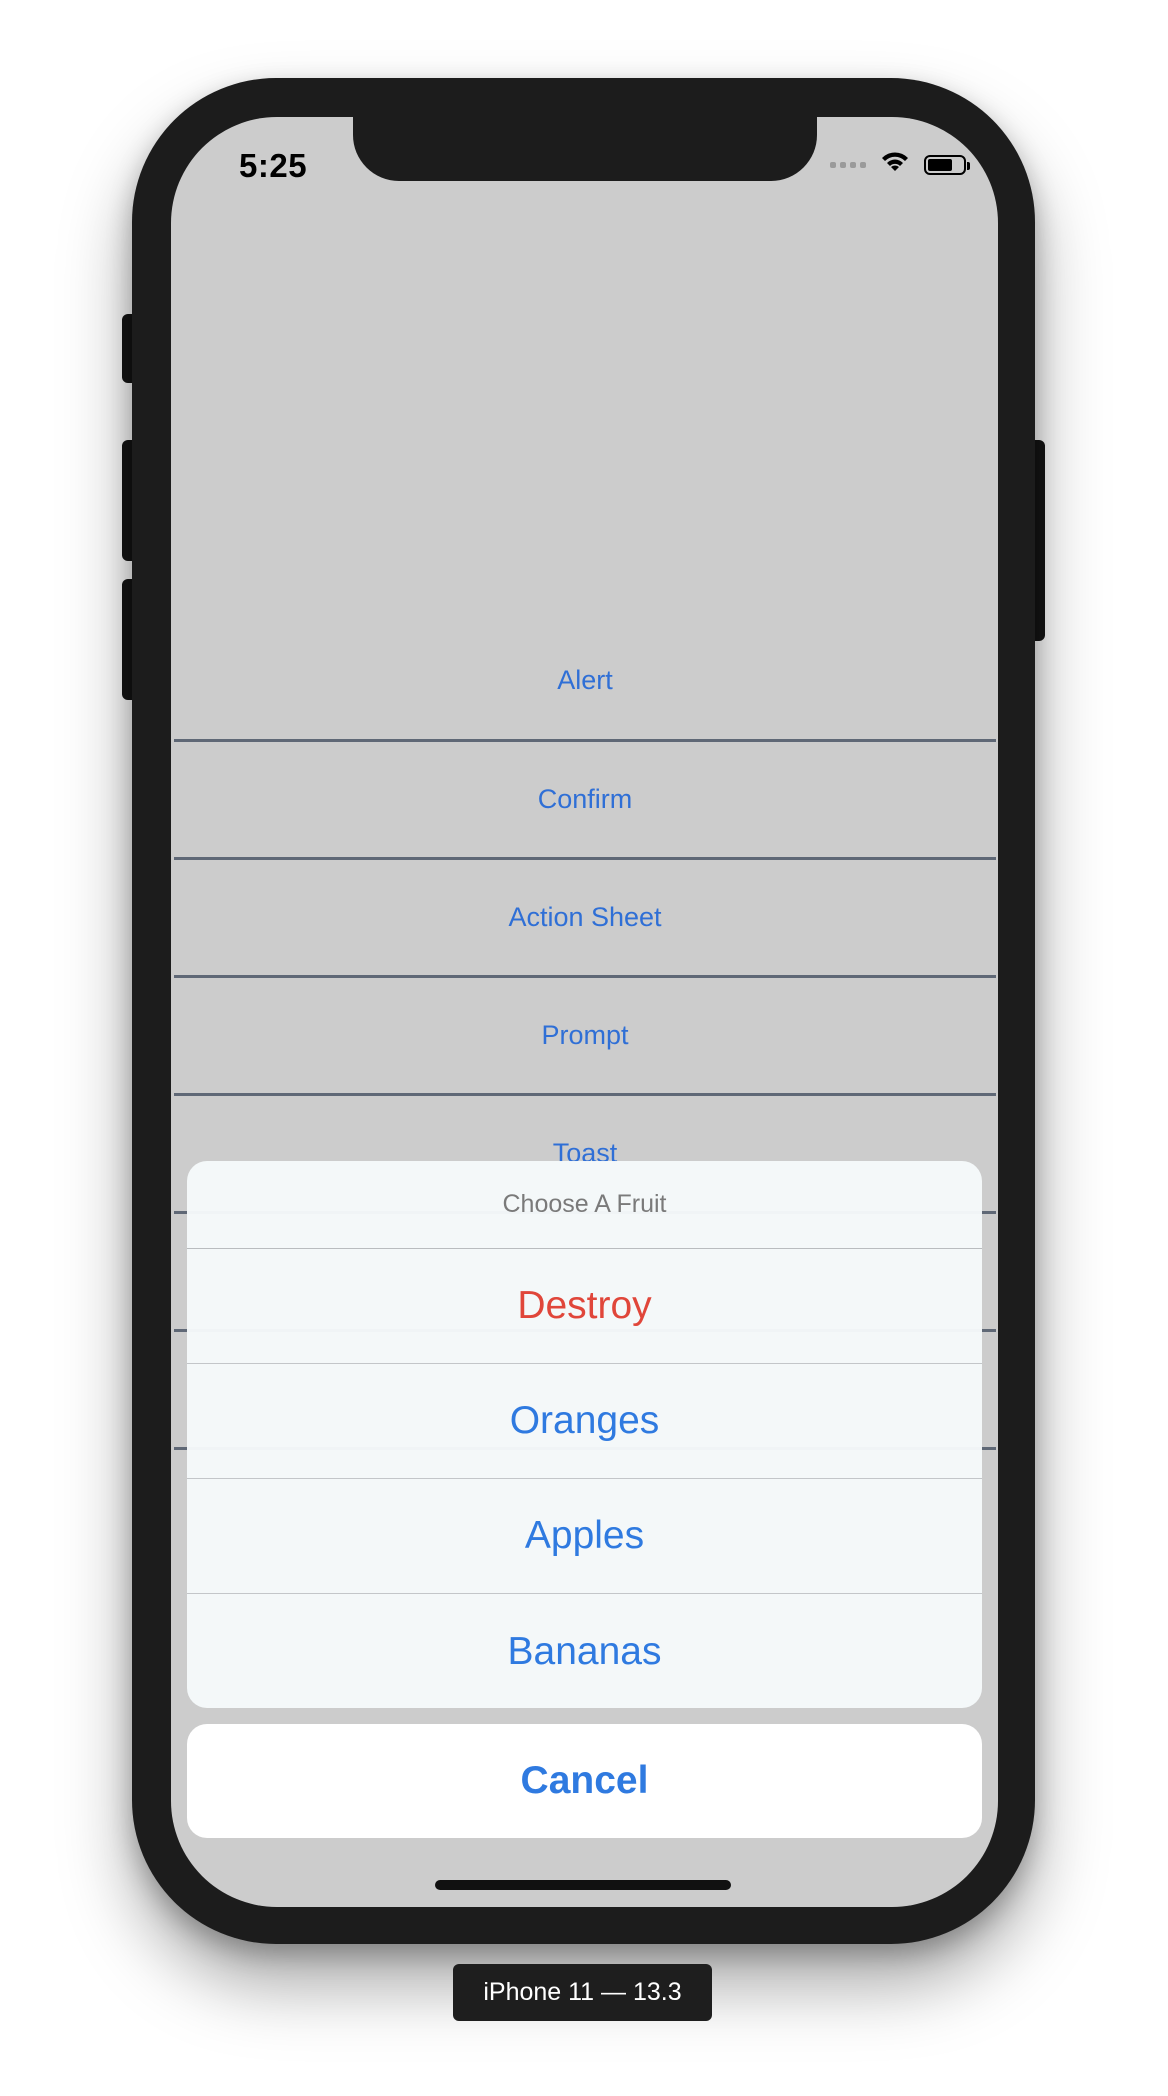 This screenshot has height=2096, width=1168. Describe the element at coordinates (947, 164) in the screenshot. I see `battery-icon` at that location.